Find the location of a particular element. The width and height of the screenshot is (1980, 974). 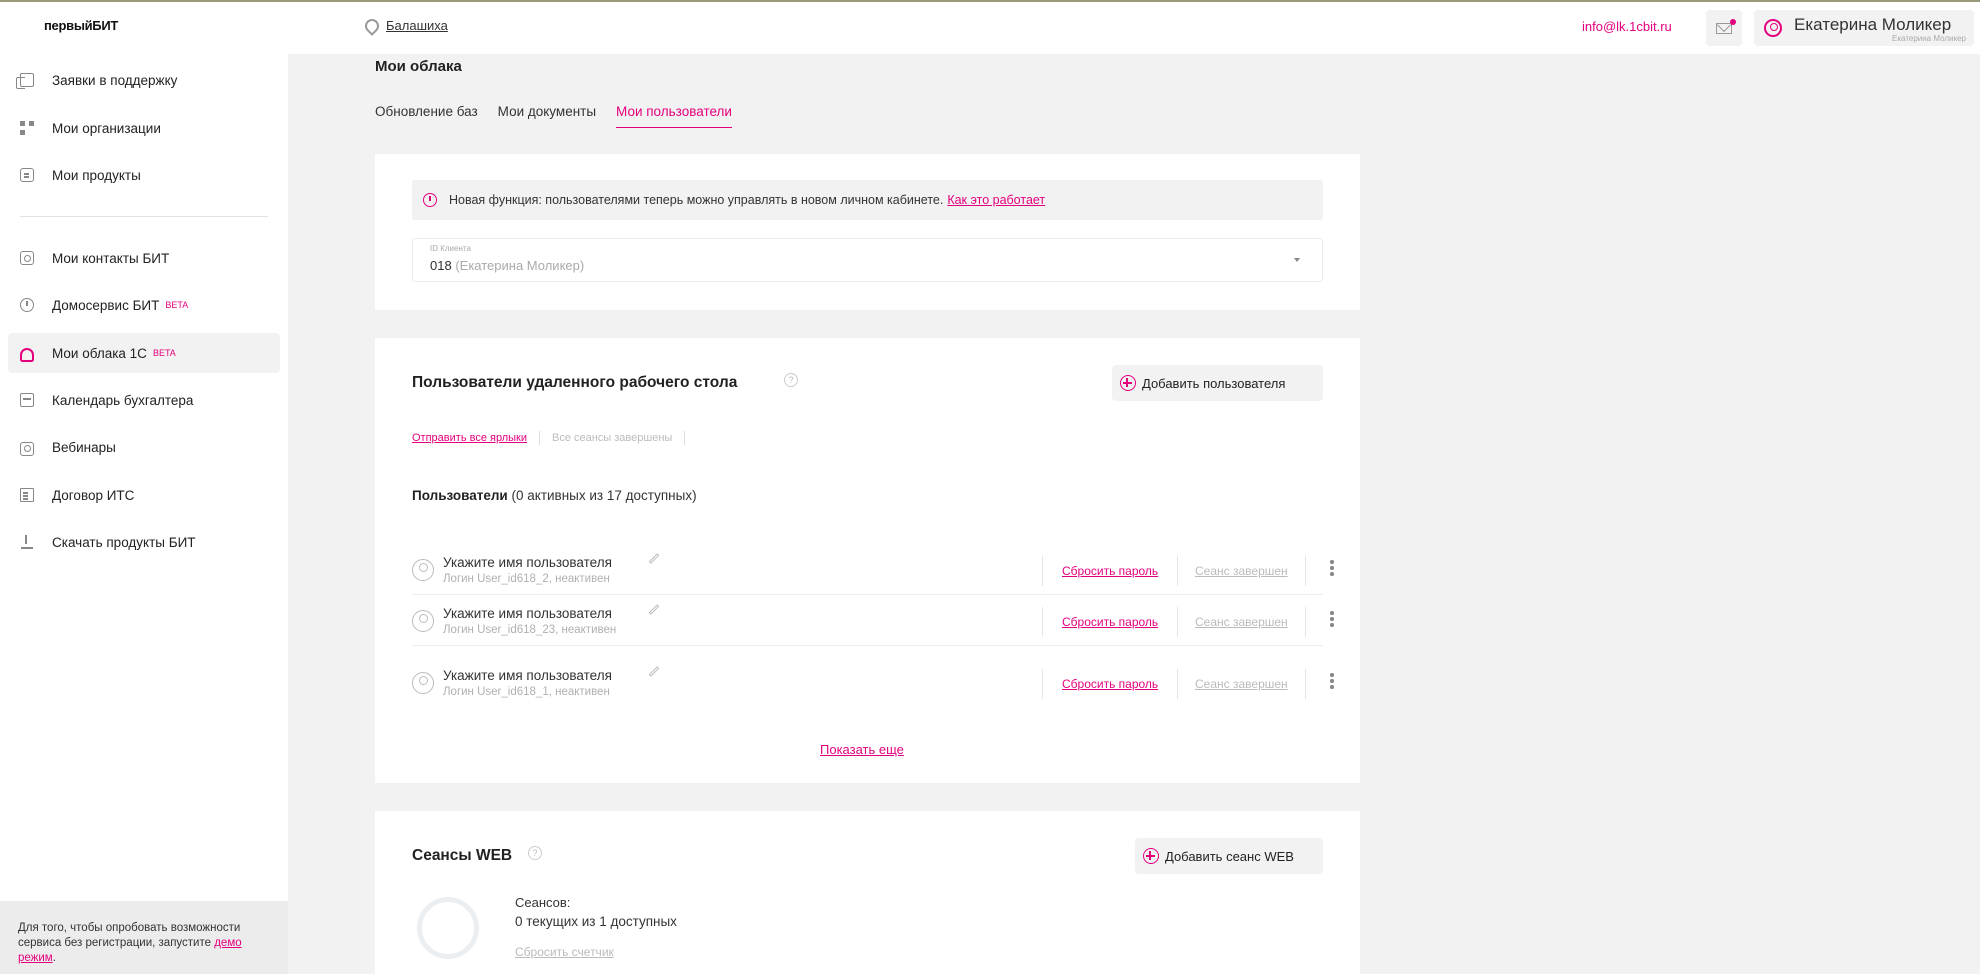

tab-documents: Мои документы is located at coordinates (547, 116).